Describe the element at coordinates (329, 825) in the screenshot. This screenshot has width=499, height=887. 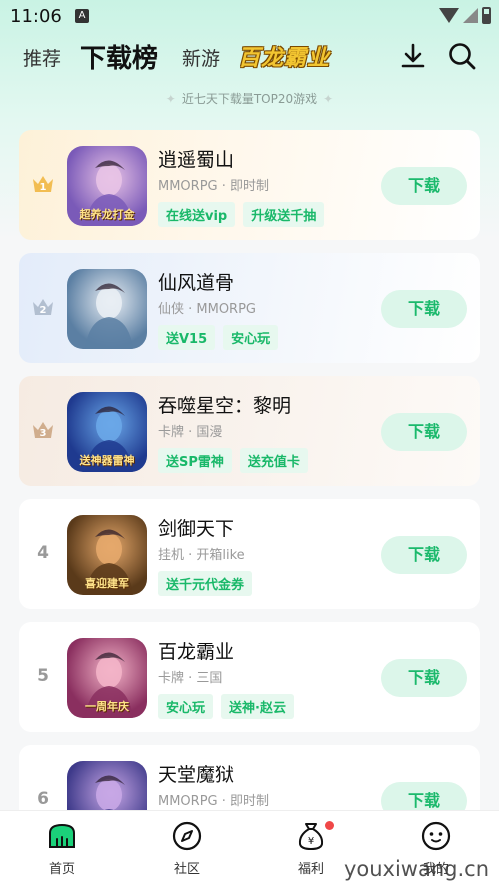
I see `notification-badge` at that location.